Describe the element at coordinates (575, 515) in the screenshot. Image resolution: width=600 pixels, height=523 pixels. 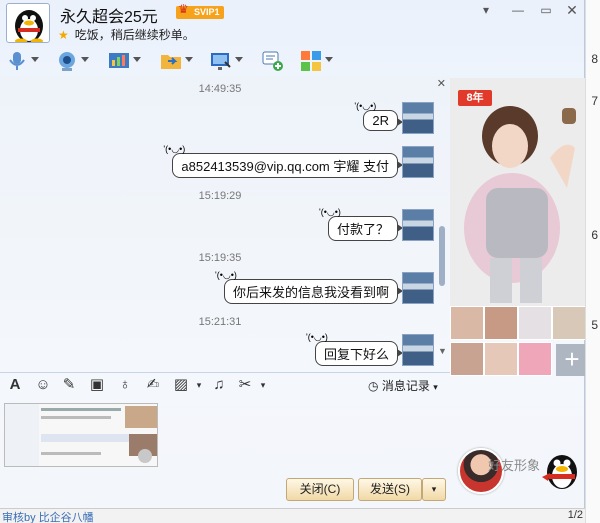
I see `page-counter: 1/2` at that location.